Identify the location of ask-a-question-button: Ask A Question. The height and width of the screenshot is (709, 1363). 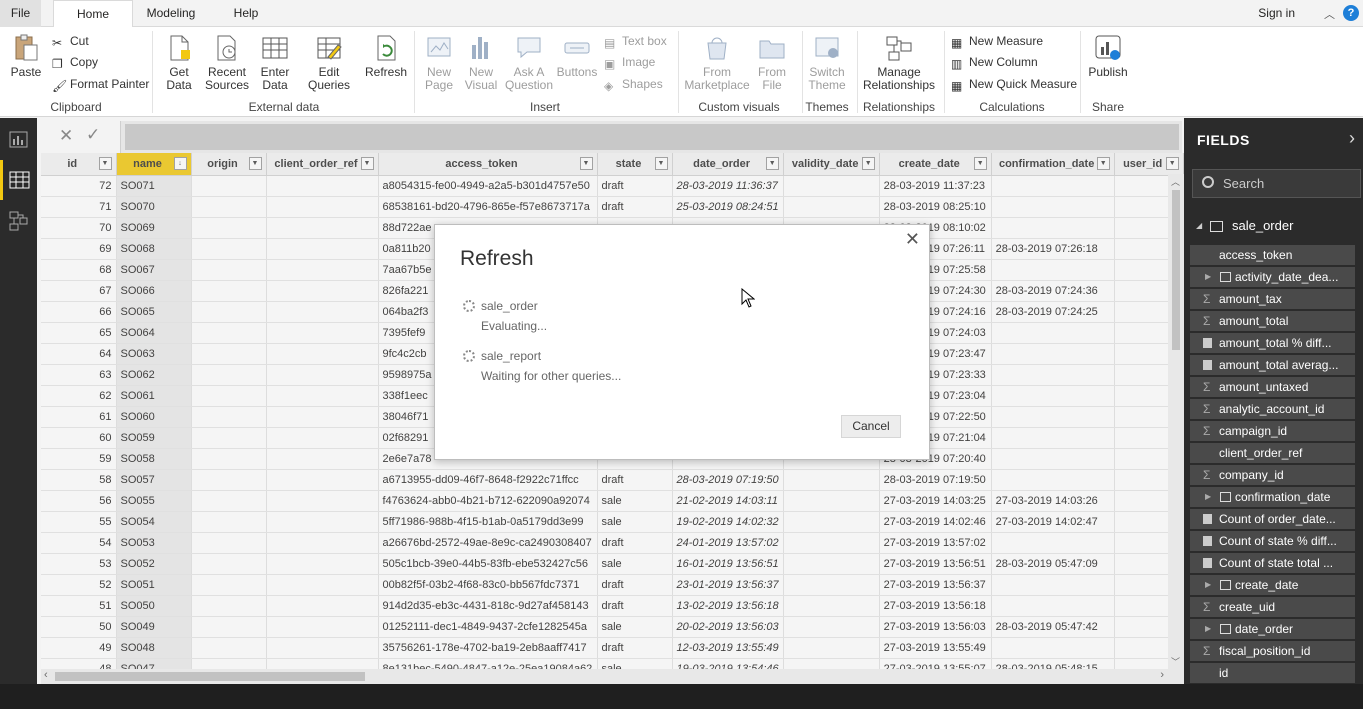
(529, 62).